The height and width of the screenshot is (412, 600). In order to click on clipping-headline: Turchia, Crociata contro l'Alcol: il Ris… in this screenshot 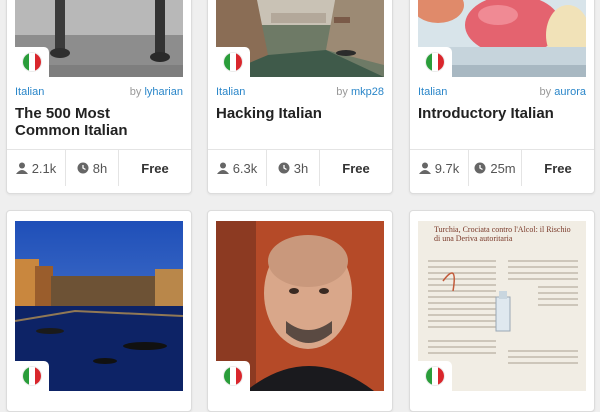, I will do `click(502, 234)`.